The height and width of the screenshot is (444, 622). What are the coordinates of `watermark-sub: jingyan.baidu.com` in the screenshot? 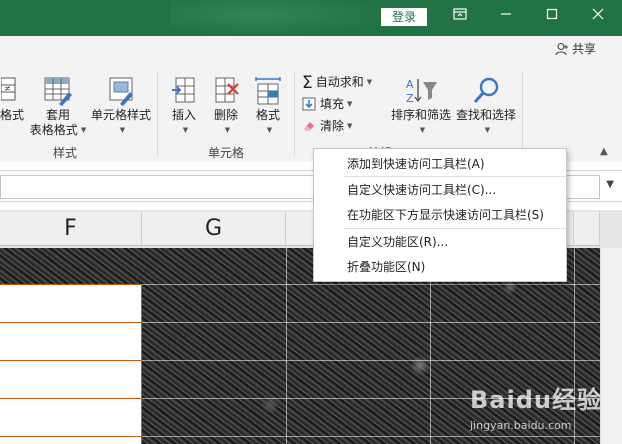 It's located at (521, 425).